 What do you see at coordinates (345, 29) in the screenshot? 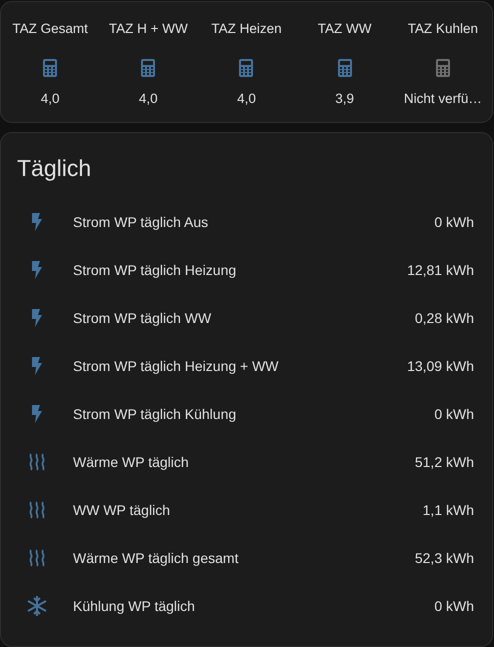
I see `entity-name: TAZ WW` at bounding box center [345, 29].